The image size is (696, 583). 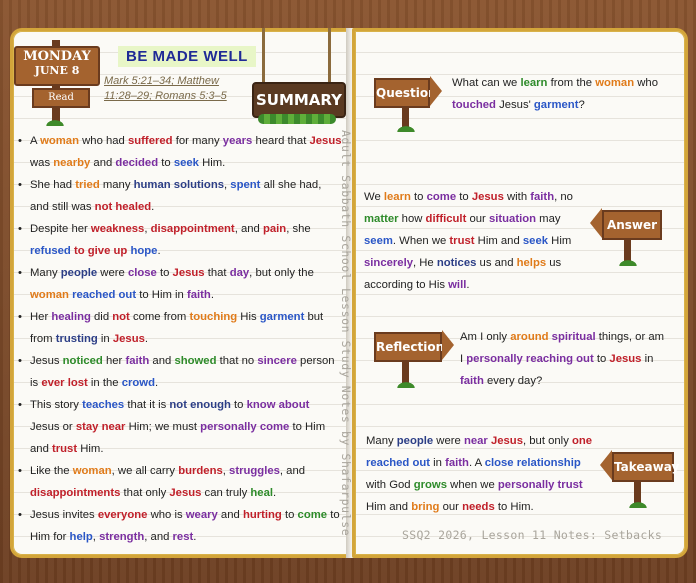 I want to click on highlight-word: one, so click(x=582, y=441).